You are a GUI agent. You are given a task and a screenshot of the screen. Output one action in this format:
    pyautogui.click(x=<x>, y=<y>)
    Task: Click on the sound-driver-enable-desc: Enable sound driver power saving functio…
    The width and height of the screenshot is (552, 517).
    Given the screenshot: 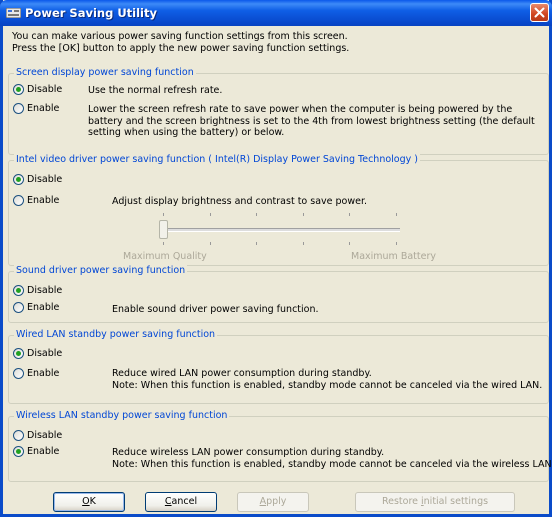 What is the action you would take?
    pyautogui.click(x=215, y=309)
    